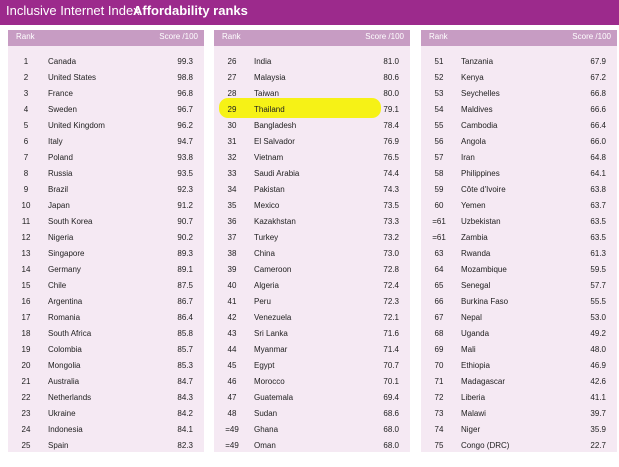 This screenshot has width=619, height=467. Describe the element at coordinates (519, 206) in the screenshot. I see `table-row: 60 Yemen 63.7` at that location.